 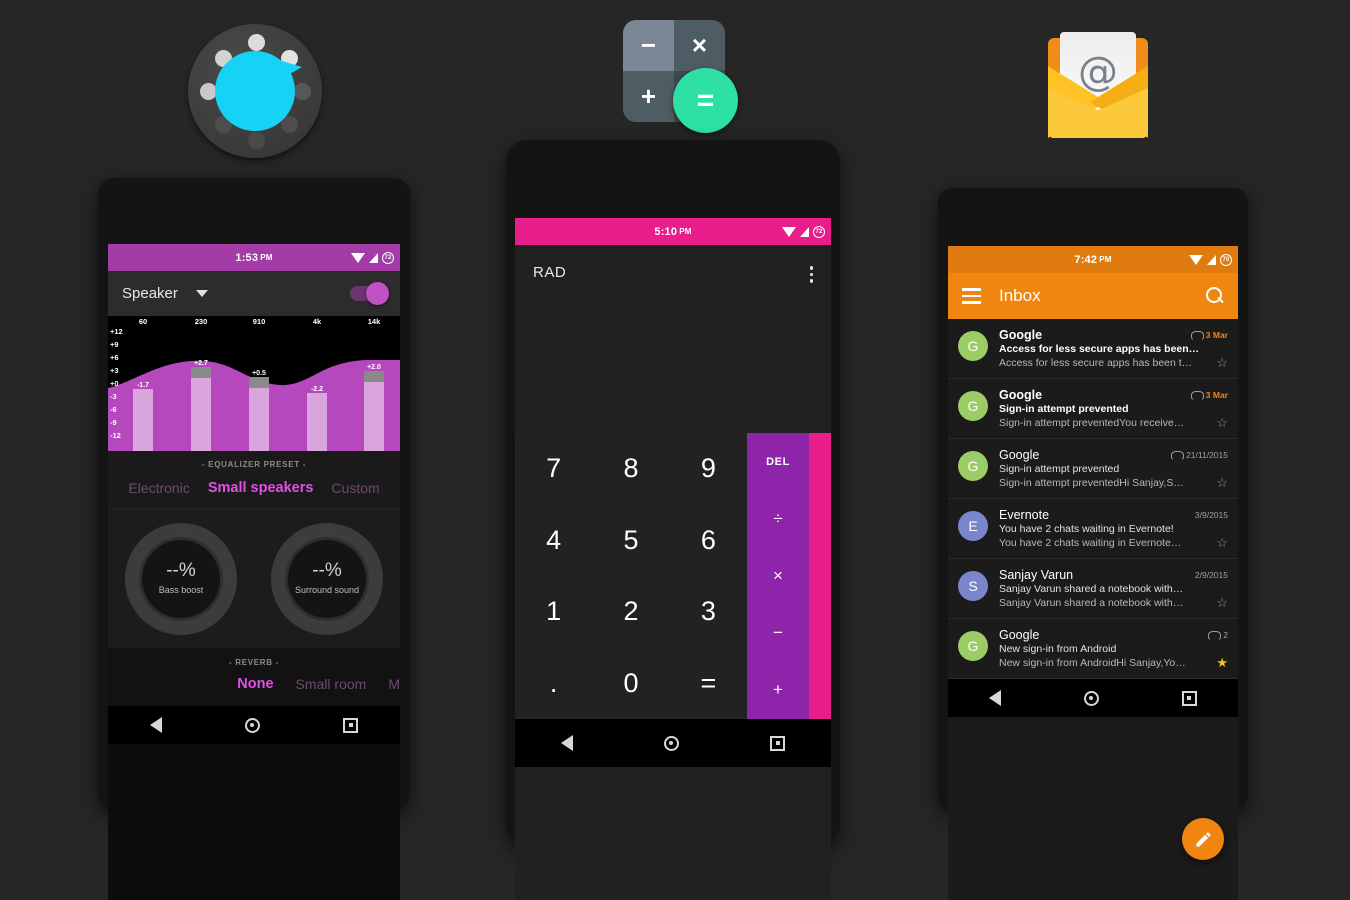 What do you see at coordinates (648, 96) in the screenshot?
I see `calc-icon-plus-icon: +` at bounding box center [648, 96].